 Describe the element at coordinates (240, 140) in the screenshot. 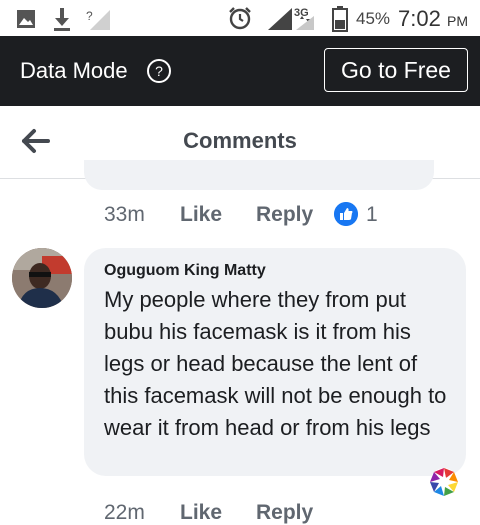

I see `page-title: Comments` at that location.